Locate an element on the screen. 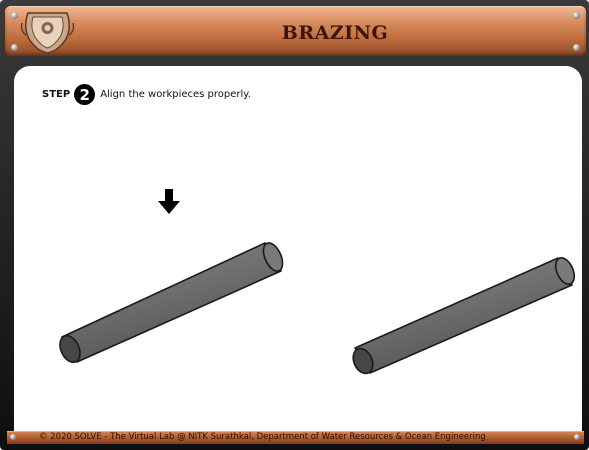 This screenshot has height=450, width=589. step-instruction: STEP 2 Align the workpieces properly. is located at coordinates (146, 94).